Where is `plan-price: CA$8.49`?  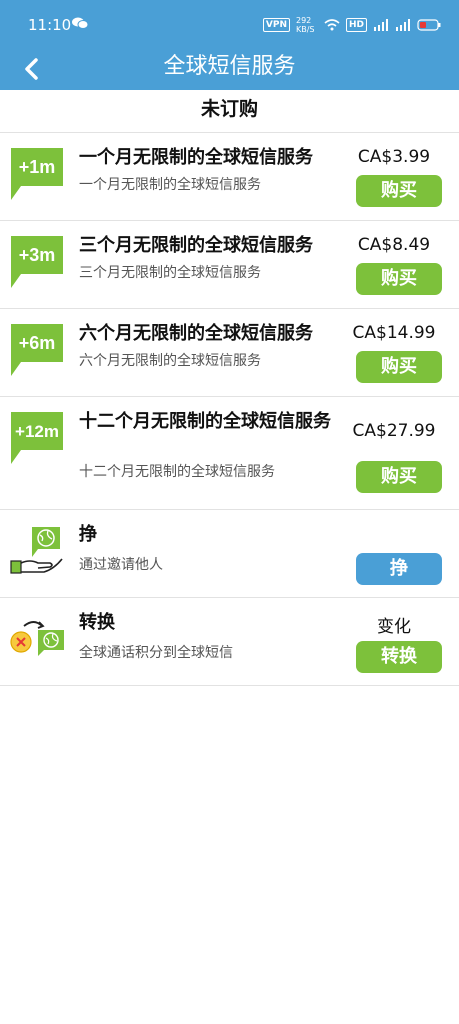 plan-price: CA$8.49 is located at coordinates (394, 245).